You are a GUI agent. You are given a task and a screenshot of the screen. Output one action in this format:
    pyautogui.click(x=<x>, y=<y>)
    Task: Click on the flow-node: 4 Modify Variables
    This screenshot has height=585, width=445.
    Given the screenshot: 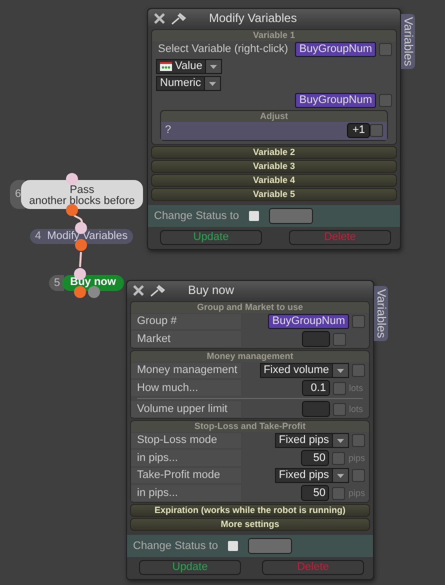 What is the action you would take?
    pyautogui.click(x=81, y=236)
    